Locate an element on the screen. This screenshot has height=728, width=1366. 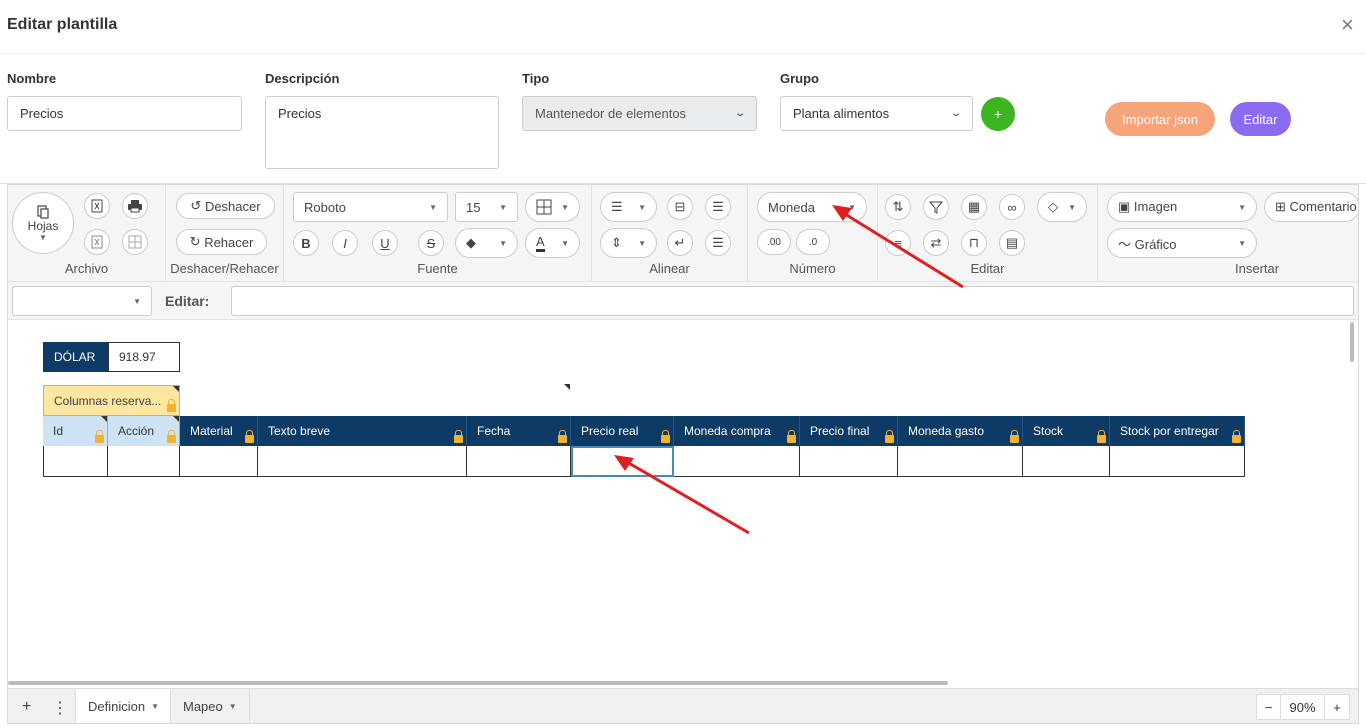
nombre-value: Precios is located at coordinates (42, 113).